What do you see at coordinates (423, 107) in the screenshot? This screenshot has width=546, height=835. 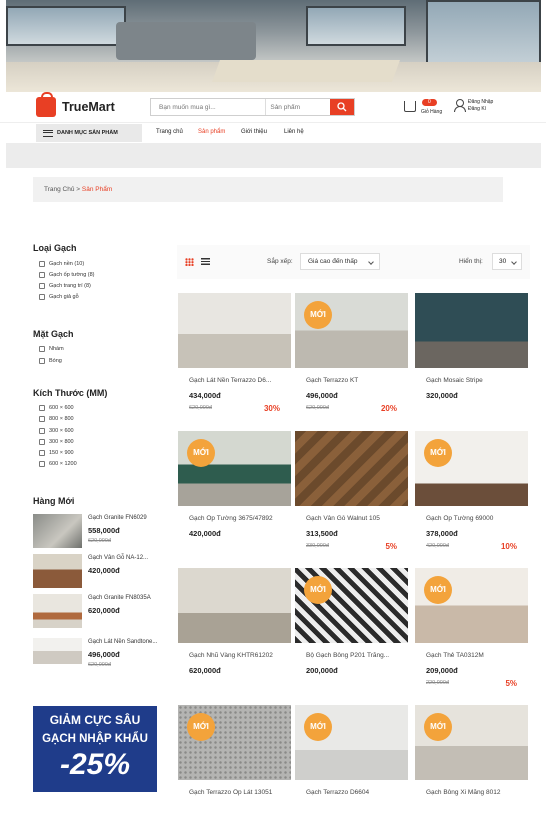 I see `cart-button: 0 Giỏ Hàng` at bounding box center [423, 107].